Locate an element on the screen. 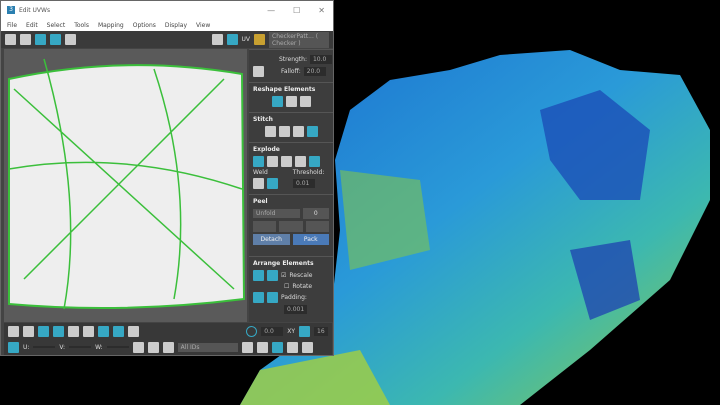  stitch-target-icon is located at coordinates (312, 131).